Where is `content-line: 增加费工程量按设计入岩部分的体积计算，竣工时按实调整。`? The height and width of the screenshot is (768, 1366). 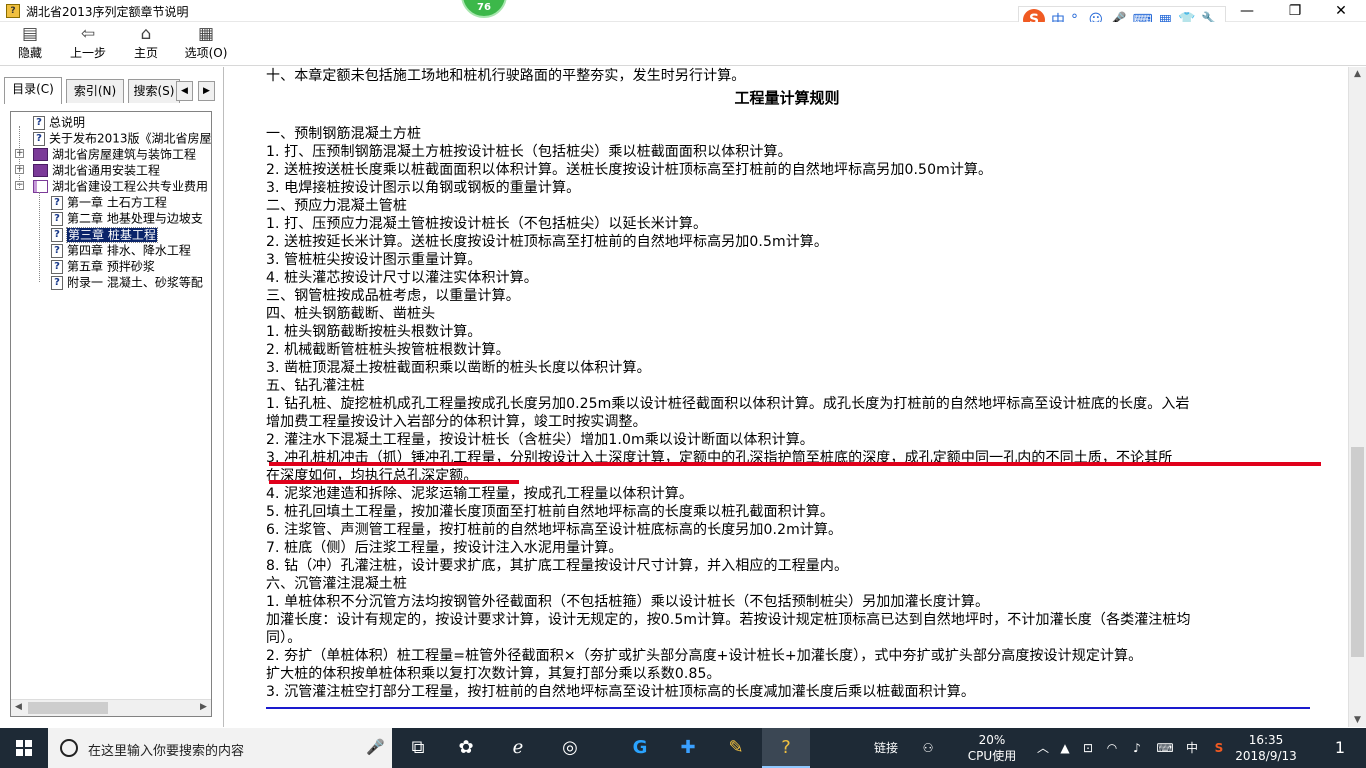
content-line: 增加费工程量按设计入岩部分的体积计算，竣工时按实调整。 is located at coordinates (456, 422).